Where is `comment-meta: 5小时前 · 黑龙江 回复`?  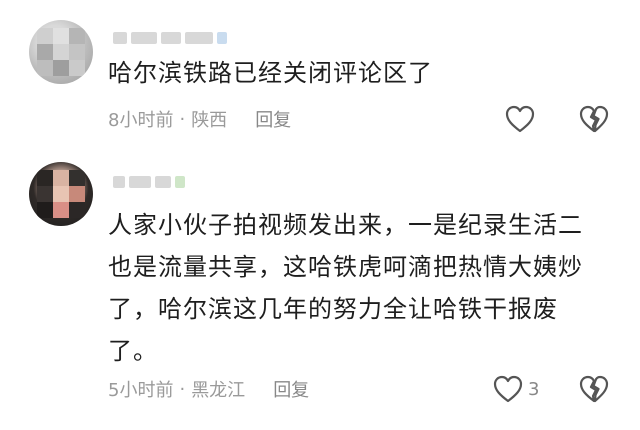
comment-meta: 5小时前 · 黑龙江 回复 is located at coordinates (208, 389).